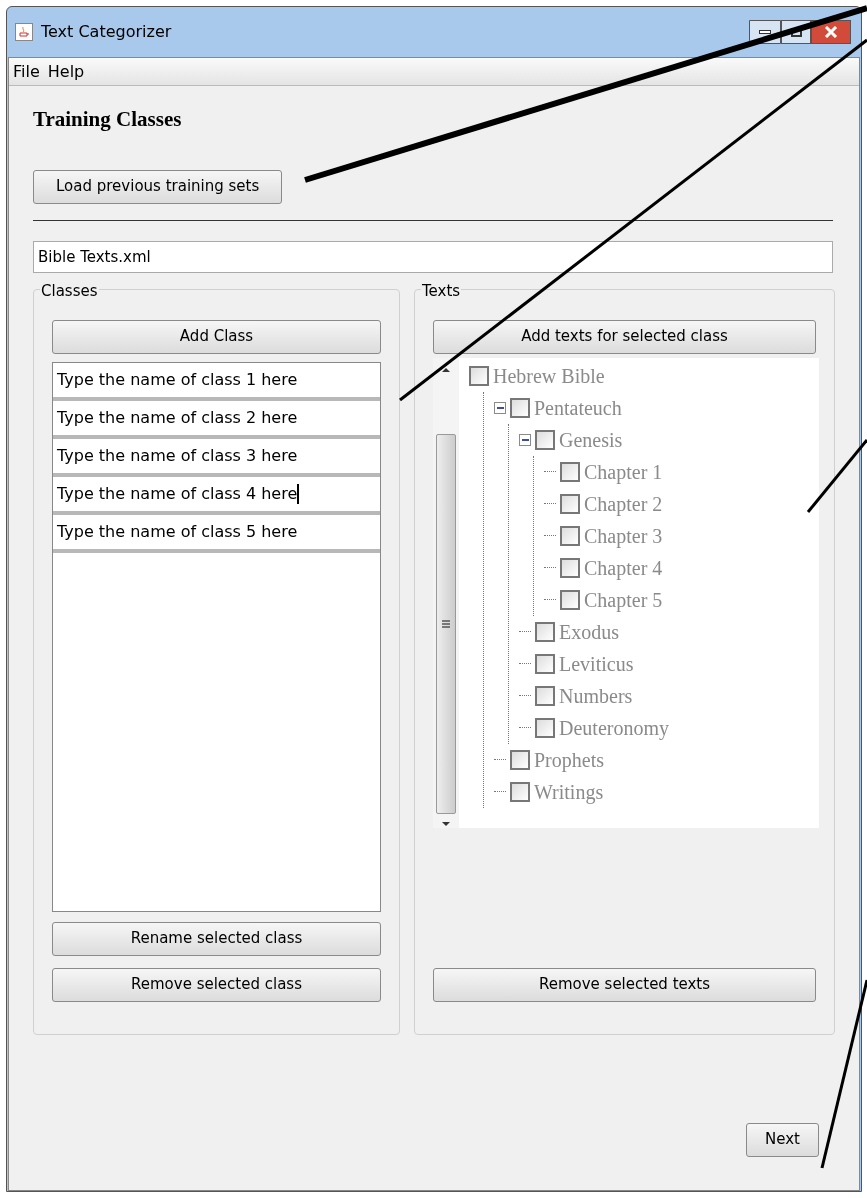  What do you see at coordinates (66, 71) in the screenshot?
I see `menu-item: Help` at bounding box center [66, 71].